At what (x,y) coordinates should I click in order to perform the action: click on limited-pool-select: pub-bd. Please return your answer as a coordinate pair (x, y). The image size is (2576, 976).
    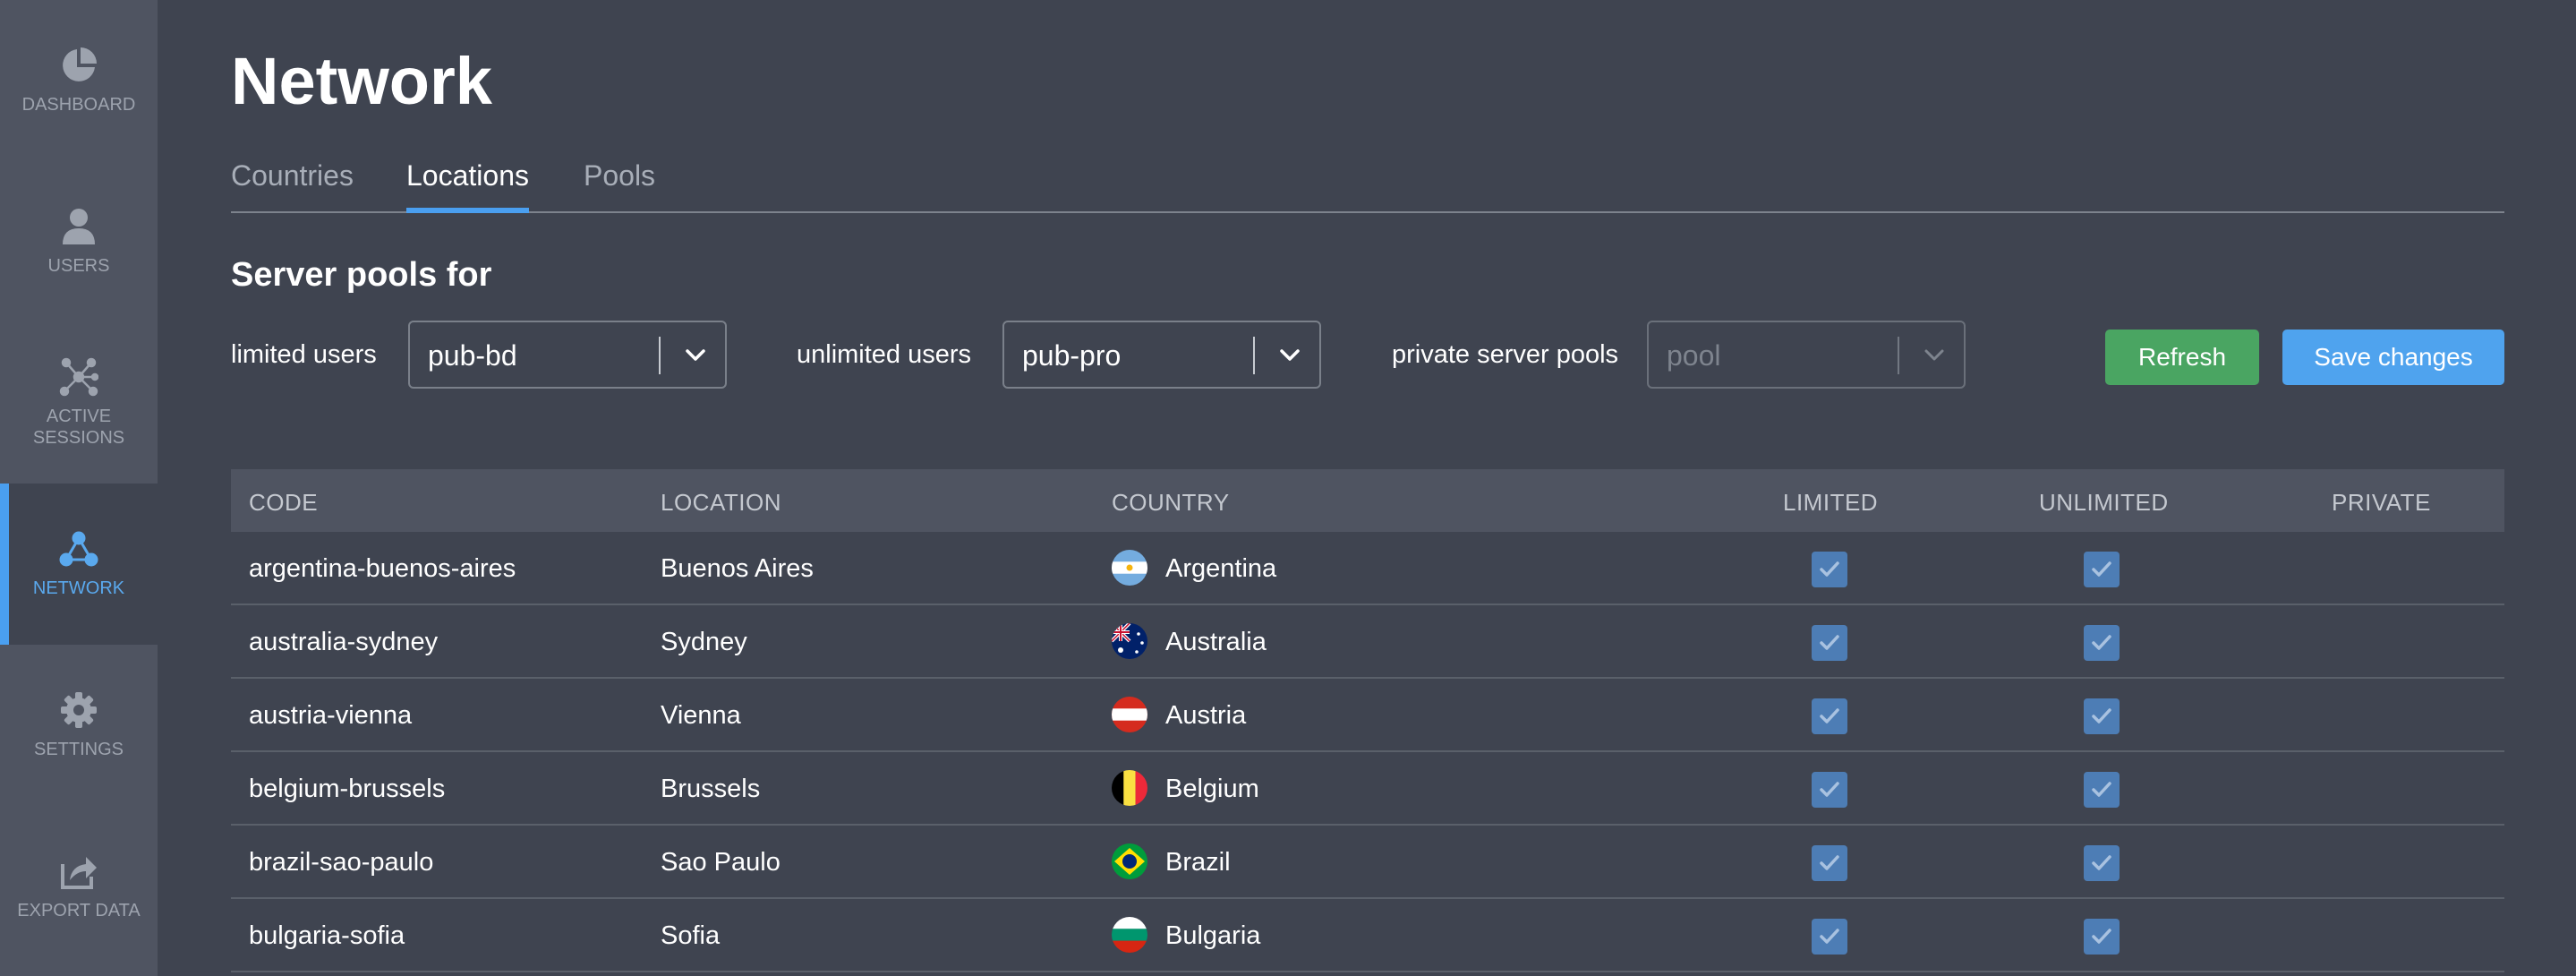
    Looking at the image, I should click on (567, 355).